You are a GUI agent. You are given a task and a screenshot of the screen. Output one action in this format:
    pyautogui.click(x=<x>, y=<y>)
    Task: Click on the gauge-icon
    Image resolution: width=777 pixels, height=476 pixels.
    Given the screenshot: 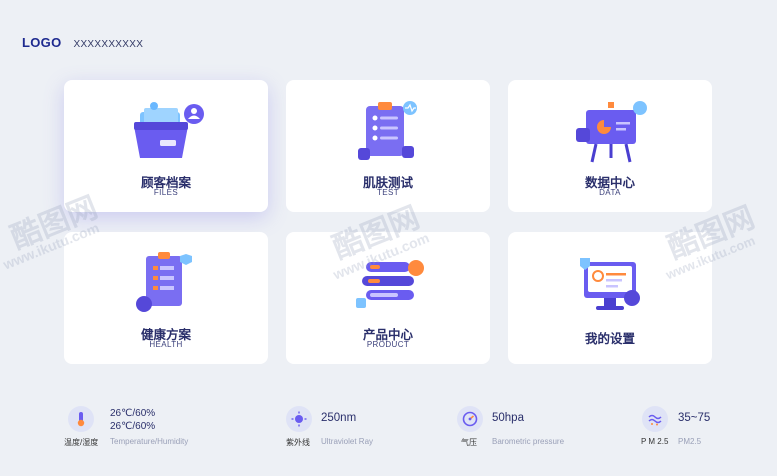 What is the action you would take?
    pyautogui.click(x=470, y=419)
    